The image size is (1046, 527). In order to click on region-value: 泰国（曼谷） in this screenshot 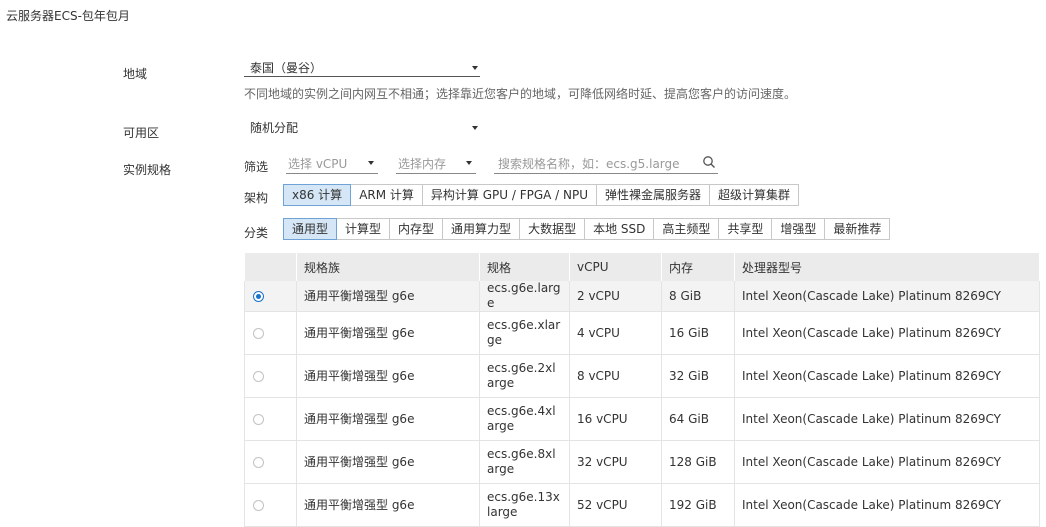, I will do `click(286, 68)`.